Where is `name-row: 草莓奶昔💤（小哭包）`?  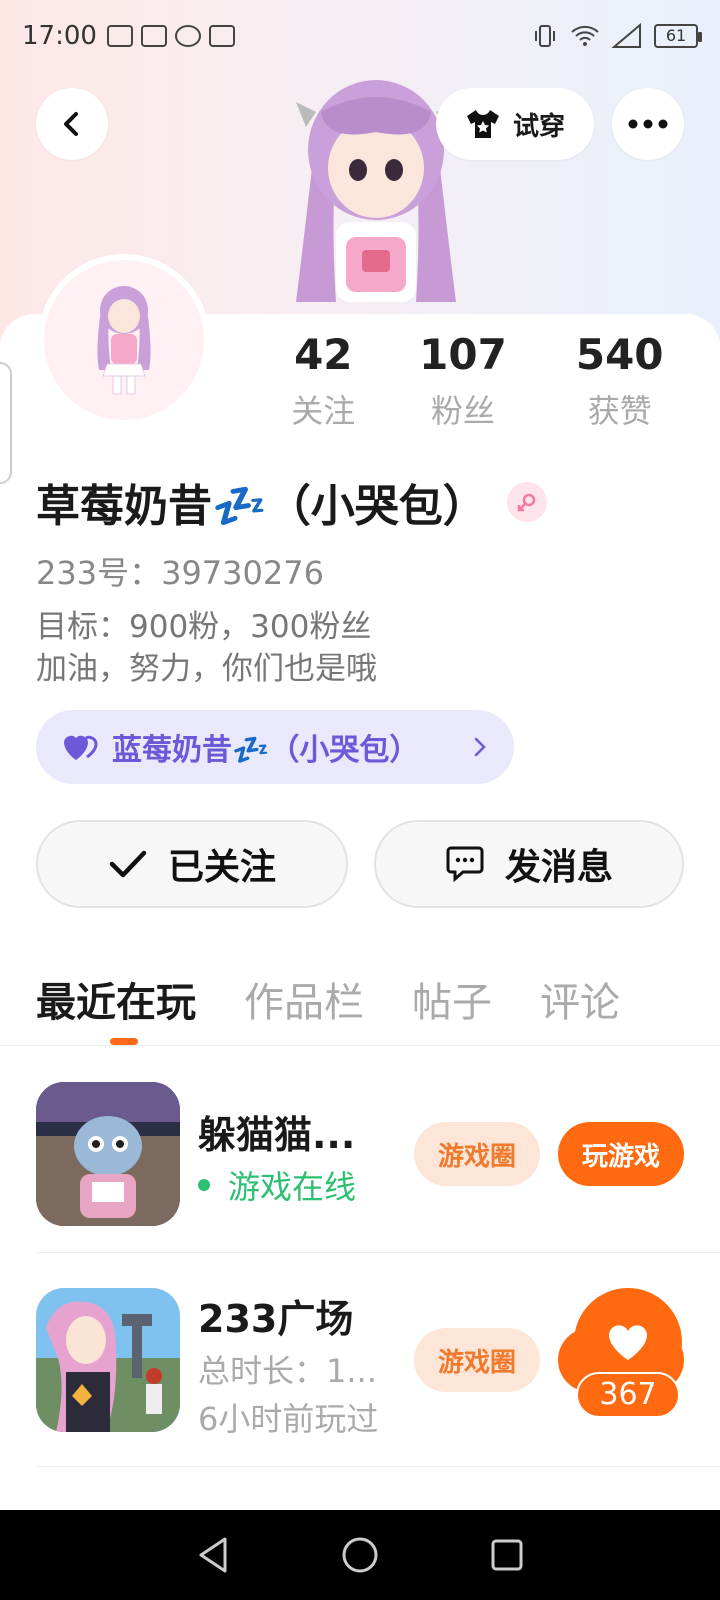
name-row: 草莓奶昔💤（小哭包） is located at coordinates (291, 502).